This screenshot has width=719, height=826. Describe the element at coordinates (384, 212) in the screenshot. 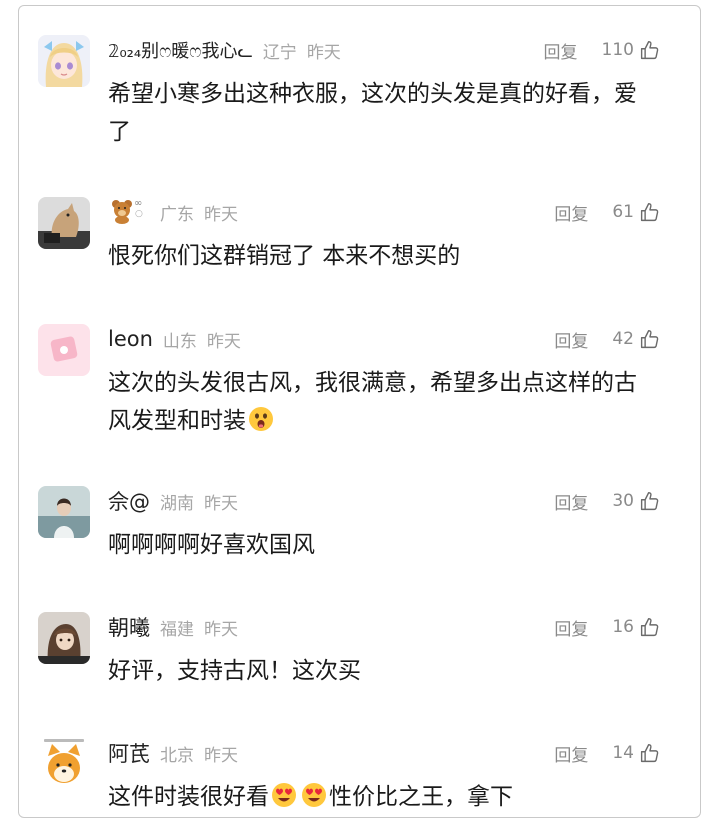

I see `comment-meta: ∞ ○ 广东 昨天 回复 61` at that location.